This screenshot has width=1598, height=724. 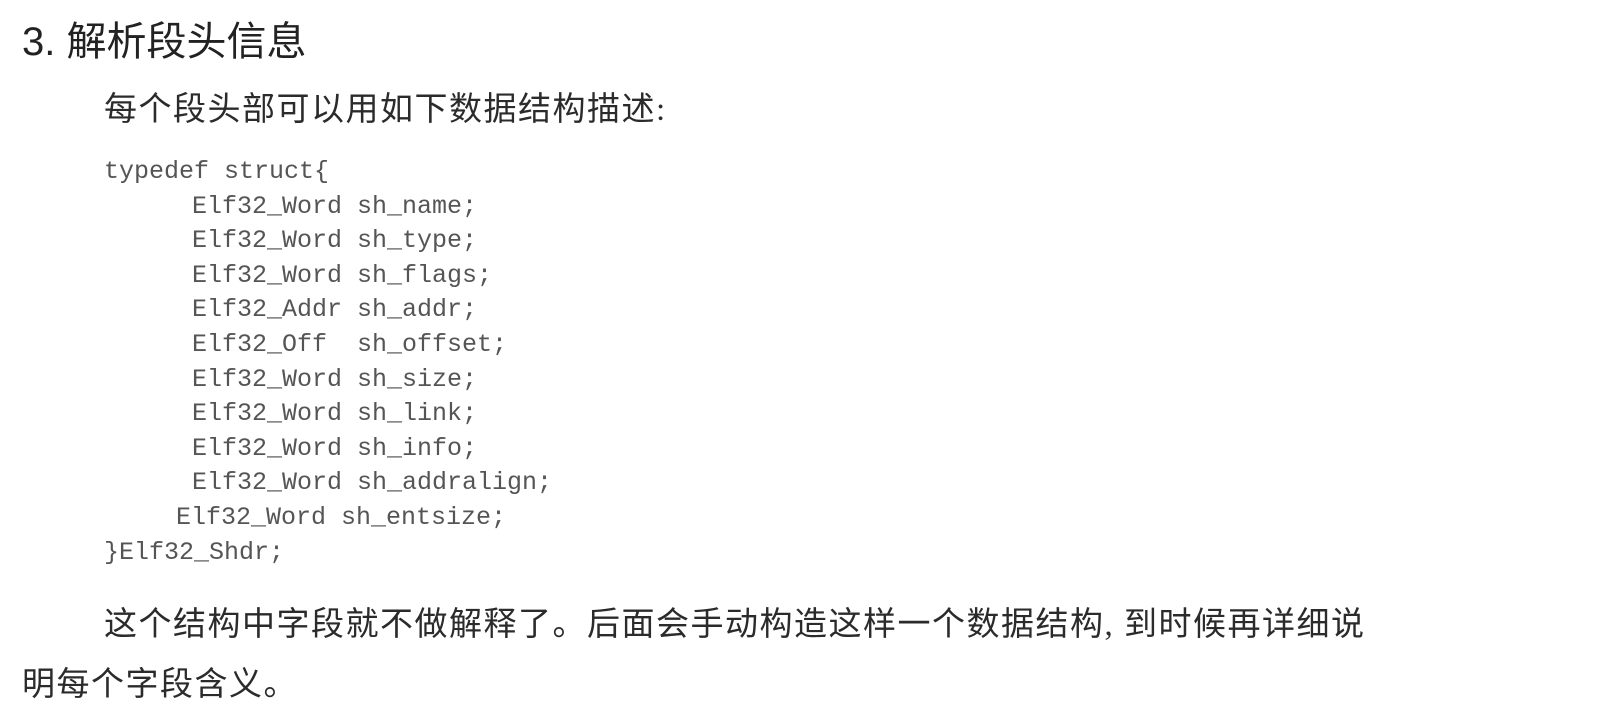 What do you see at coordinates (335, 448) in the screenshot?
I see `code-line-field: Elf32_Word sh_info;` at bounding box center [335, 448].